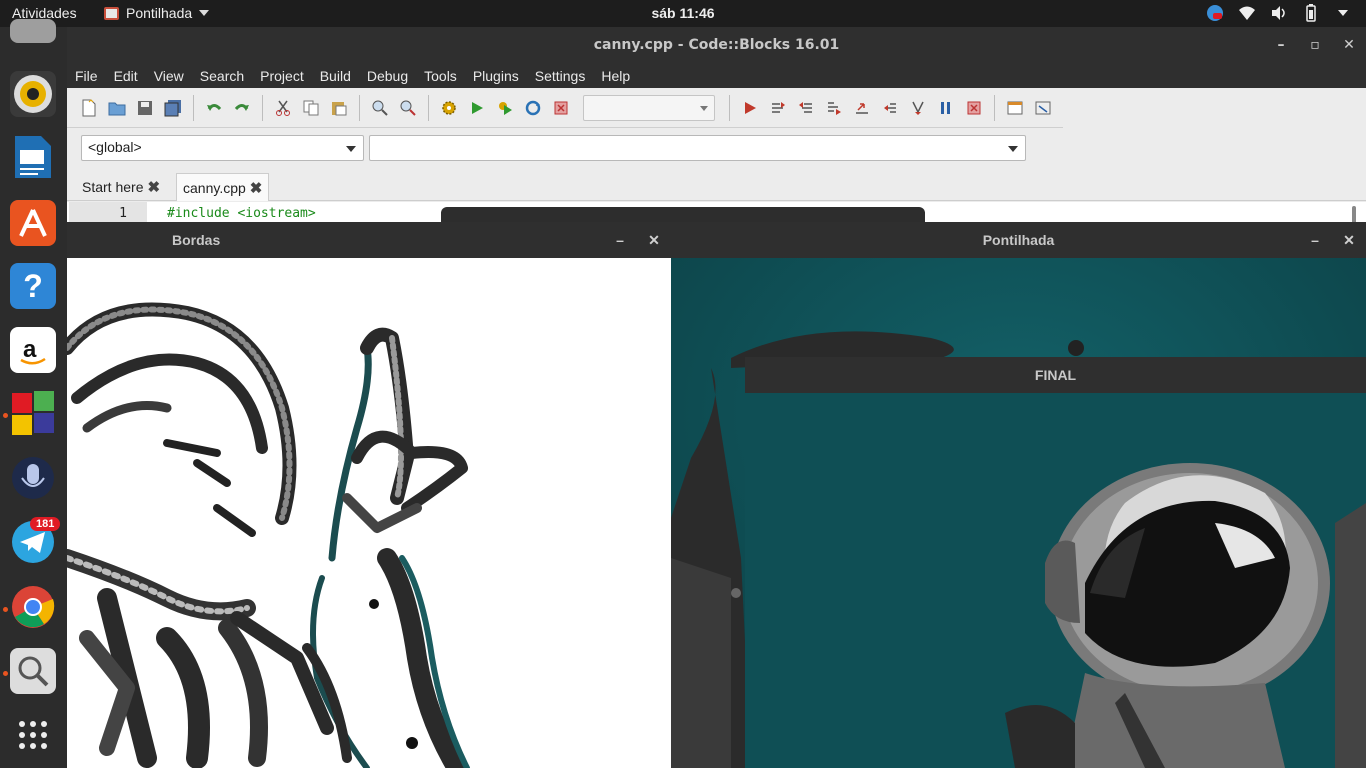 This screenshot has width=1366, height=768. Describe the element at coordinates (33, 94) in the screenshot. I see `rhythmbox-icon` at that location.